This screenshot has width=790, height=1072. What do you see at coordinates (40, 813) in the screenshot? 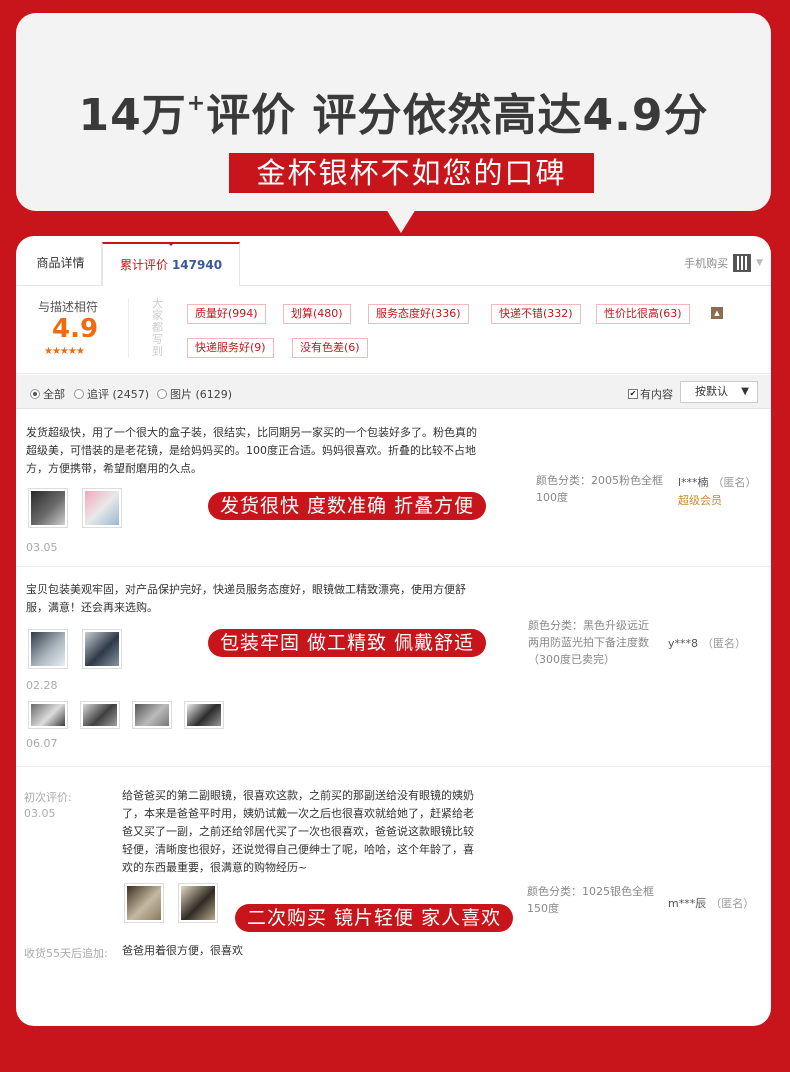
I see `initial-review-date: 03.05` at bounding box center [40, 813].